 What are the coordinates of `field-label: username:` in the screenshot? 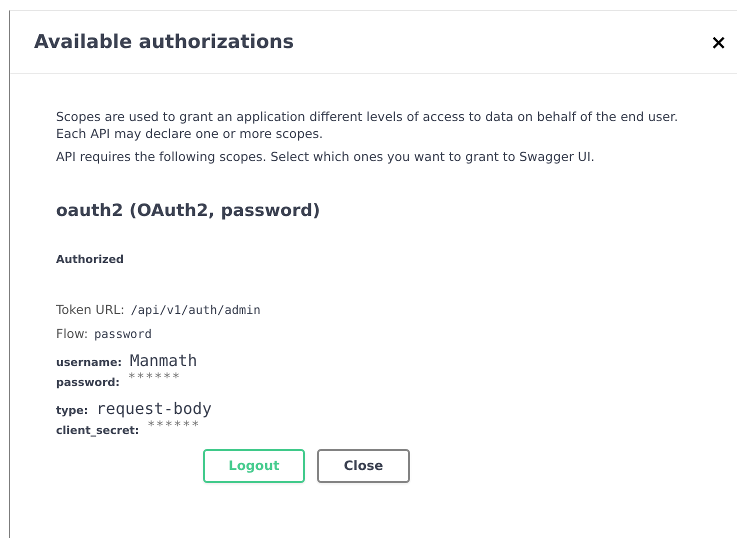 It's located at (89, 362).